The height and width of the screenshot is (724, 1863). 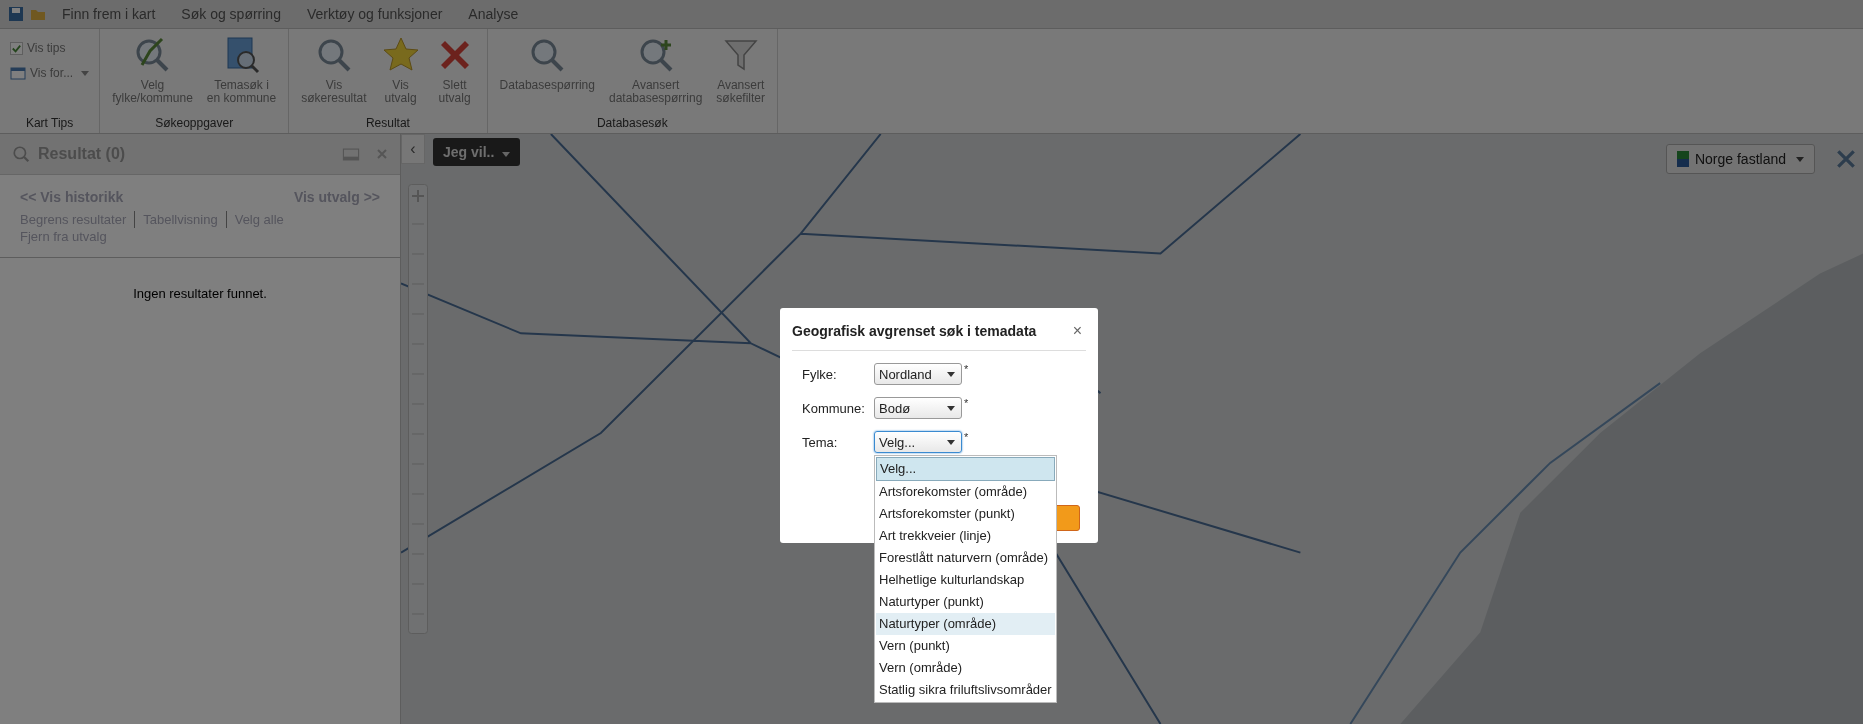 What do you see at coordinates (109, 14) in the screenshot?
I see `menu-item: Finn frem i kart` at bounding box center [109, 14].